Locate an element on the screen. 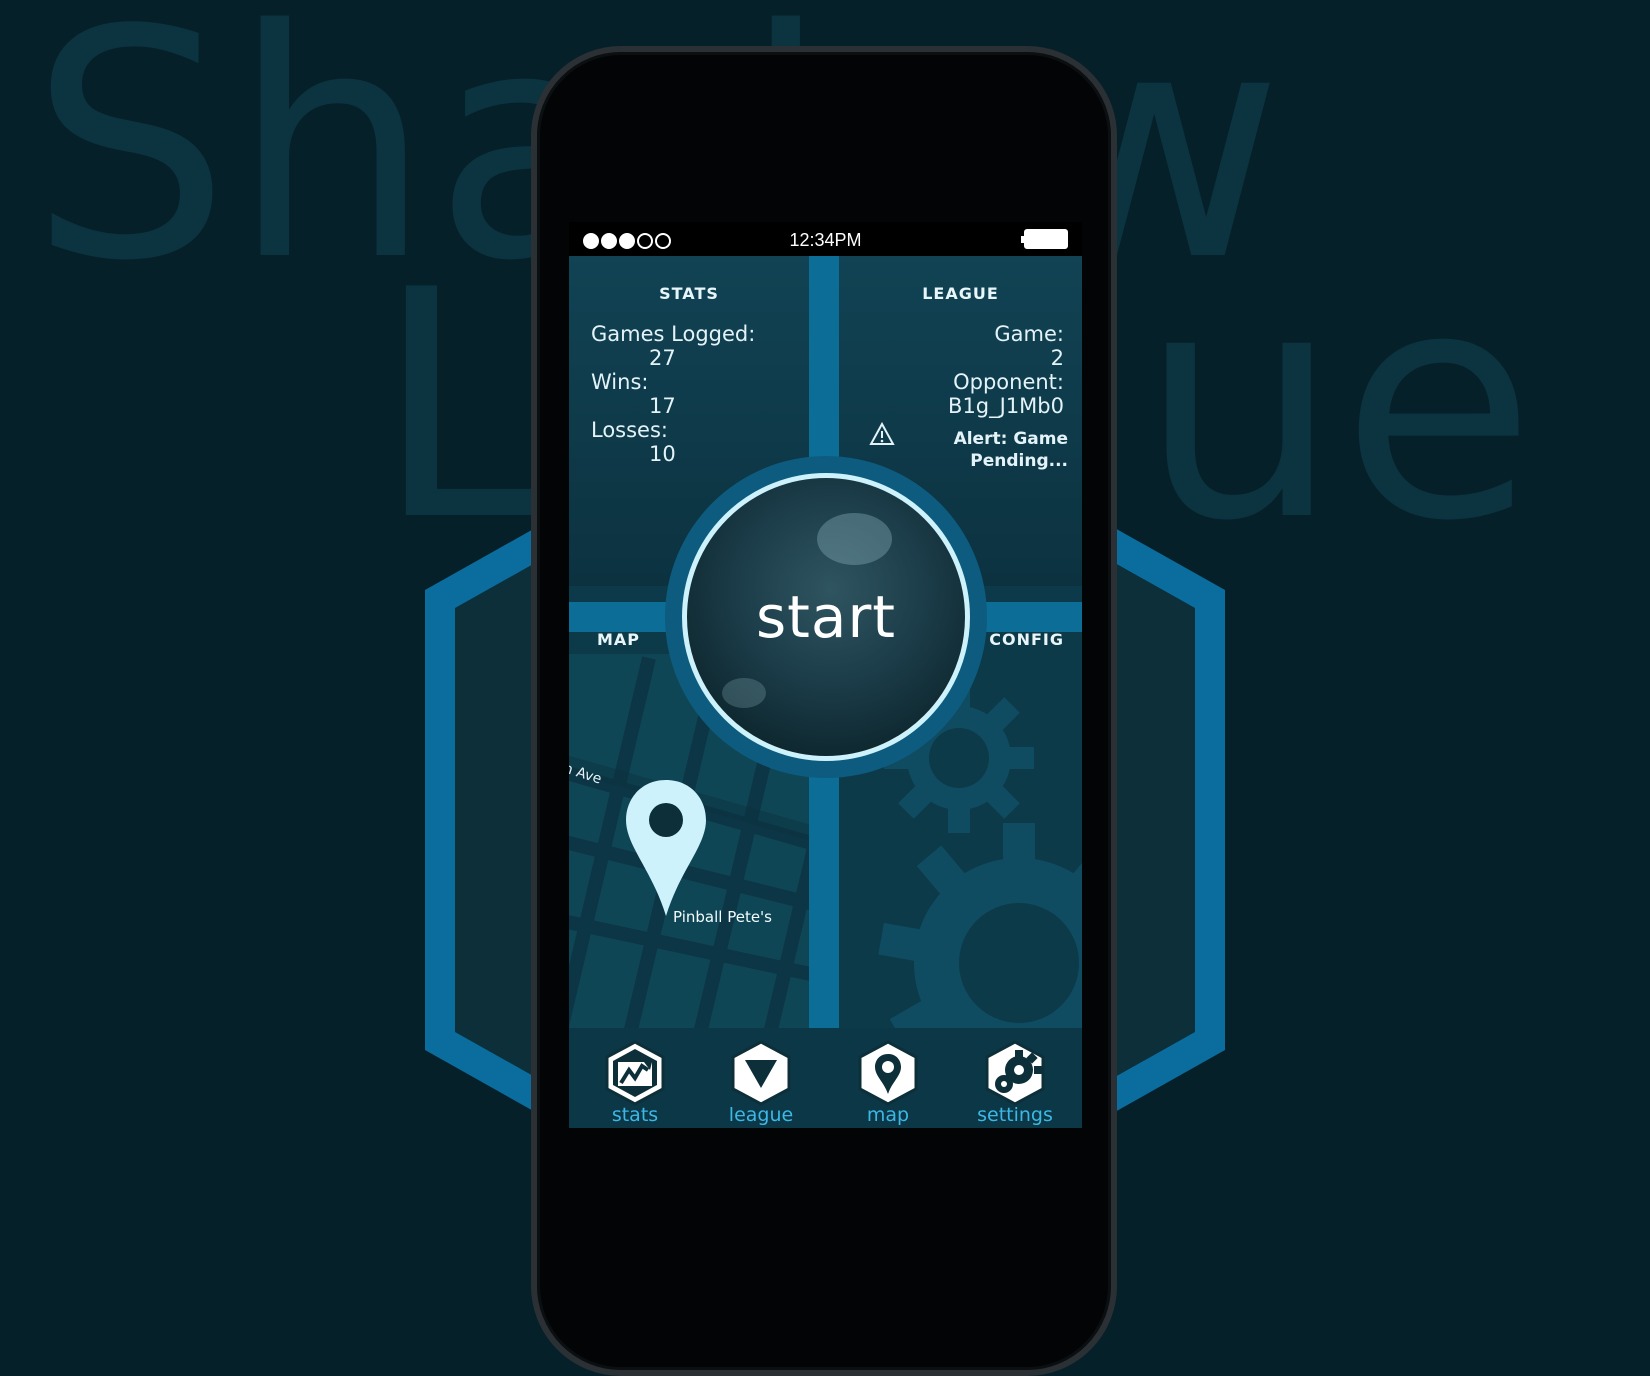 The image size is (1650, 1376). settings-icon is located at coordinates (1015, 1073).